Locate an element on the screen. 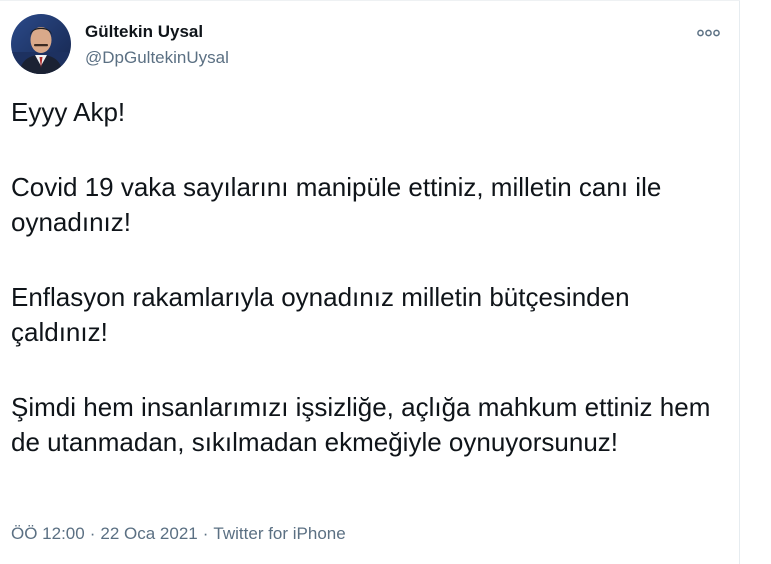 The width and height of the screenshot is (771, 564). more-options-icon is located at coordinates (708, 33).